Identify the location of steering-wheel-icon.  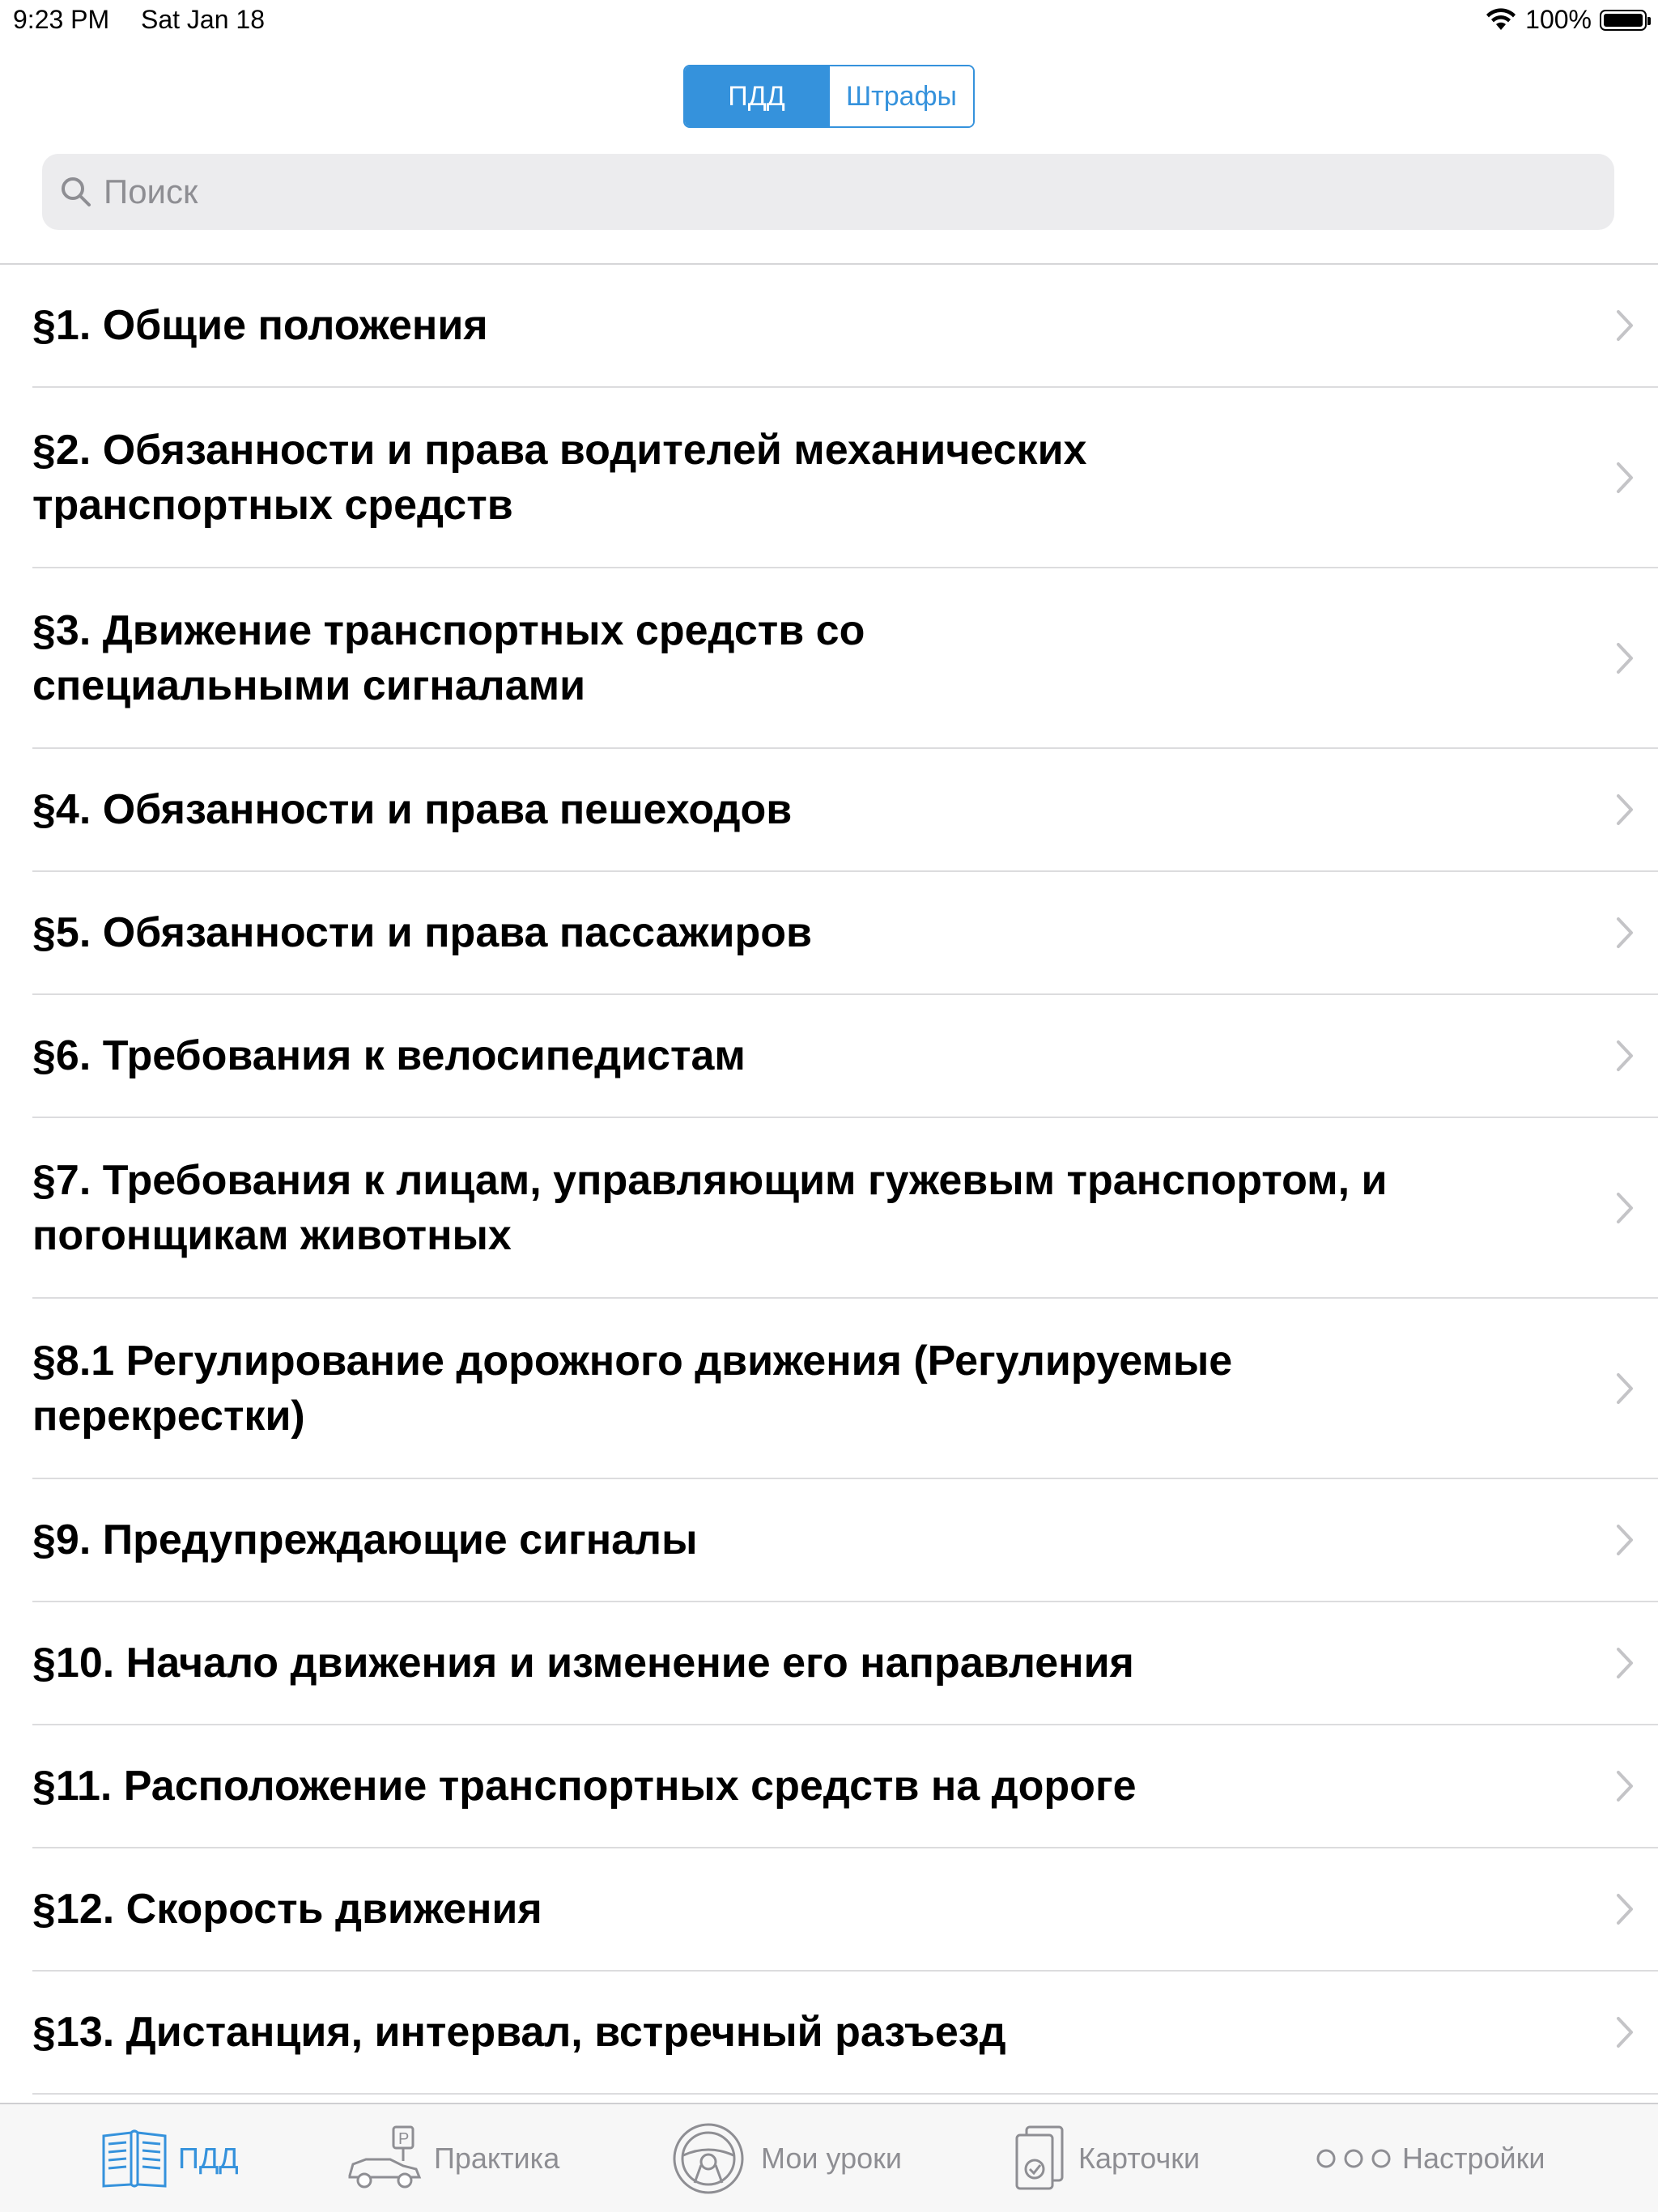
(708, 2158).